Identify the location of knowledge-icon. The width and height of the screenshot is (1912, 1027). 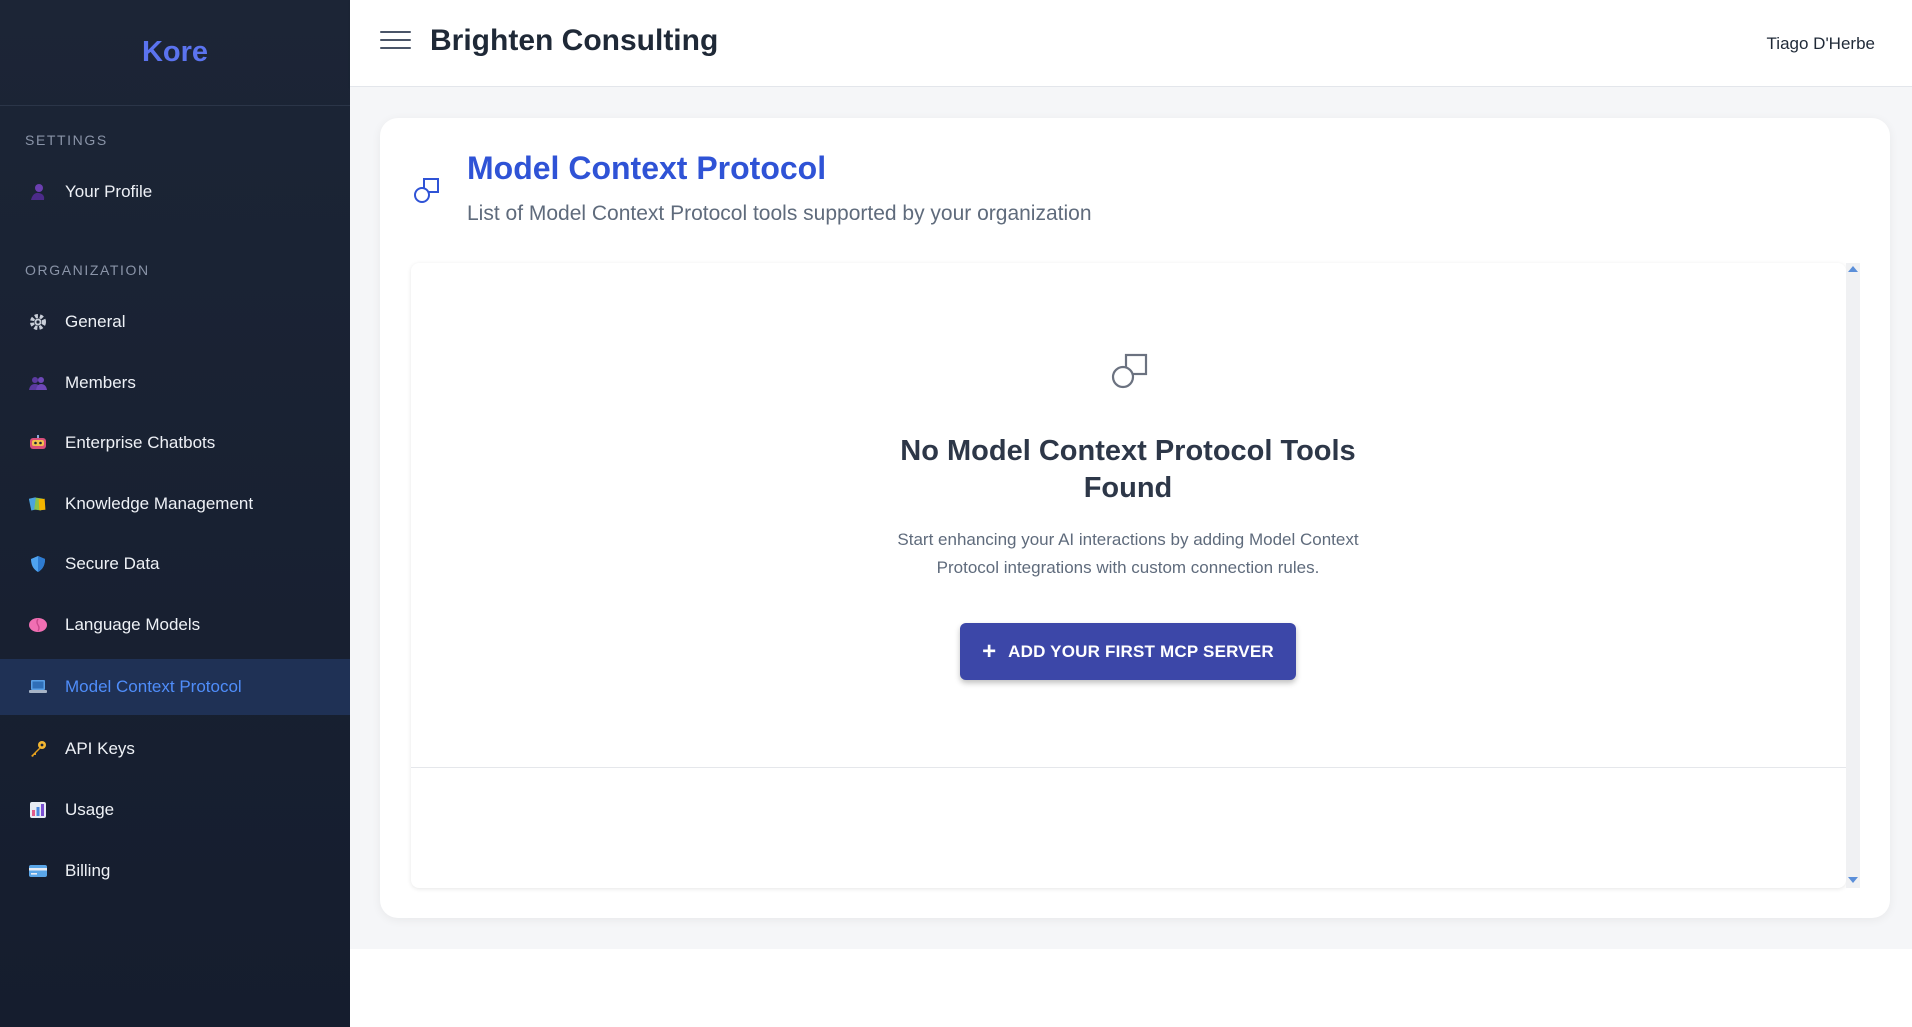
(38, 504).